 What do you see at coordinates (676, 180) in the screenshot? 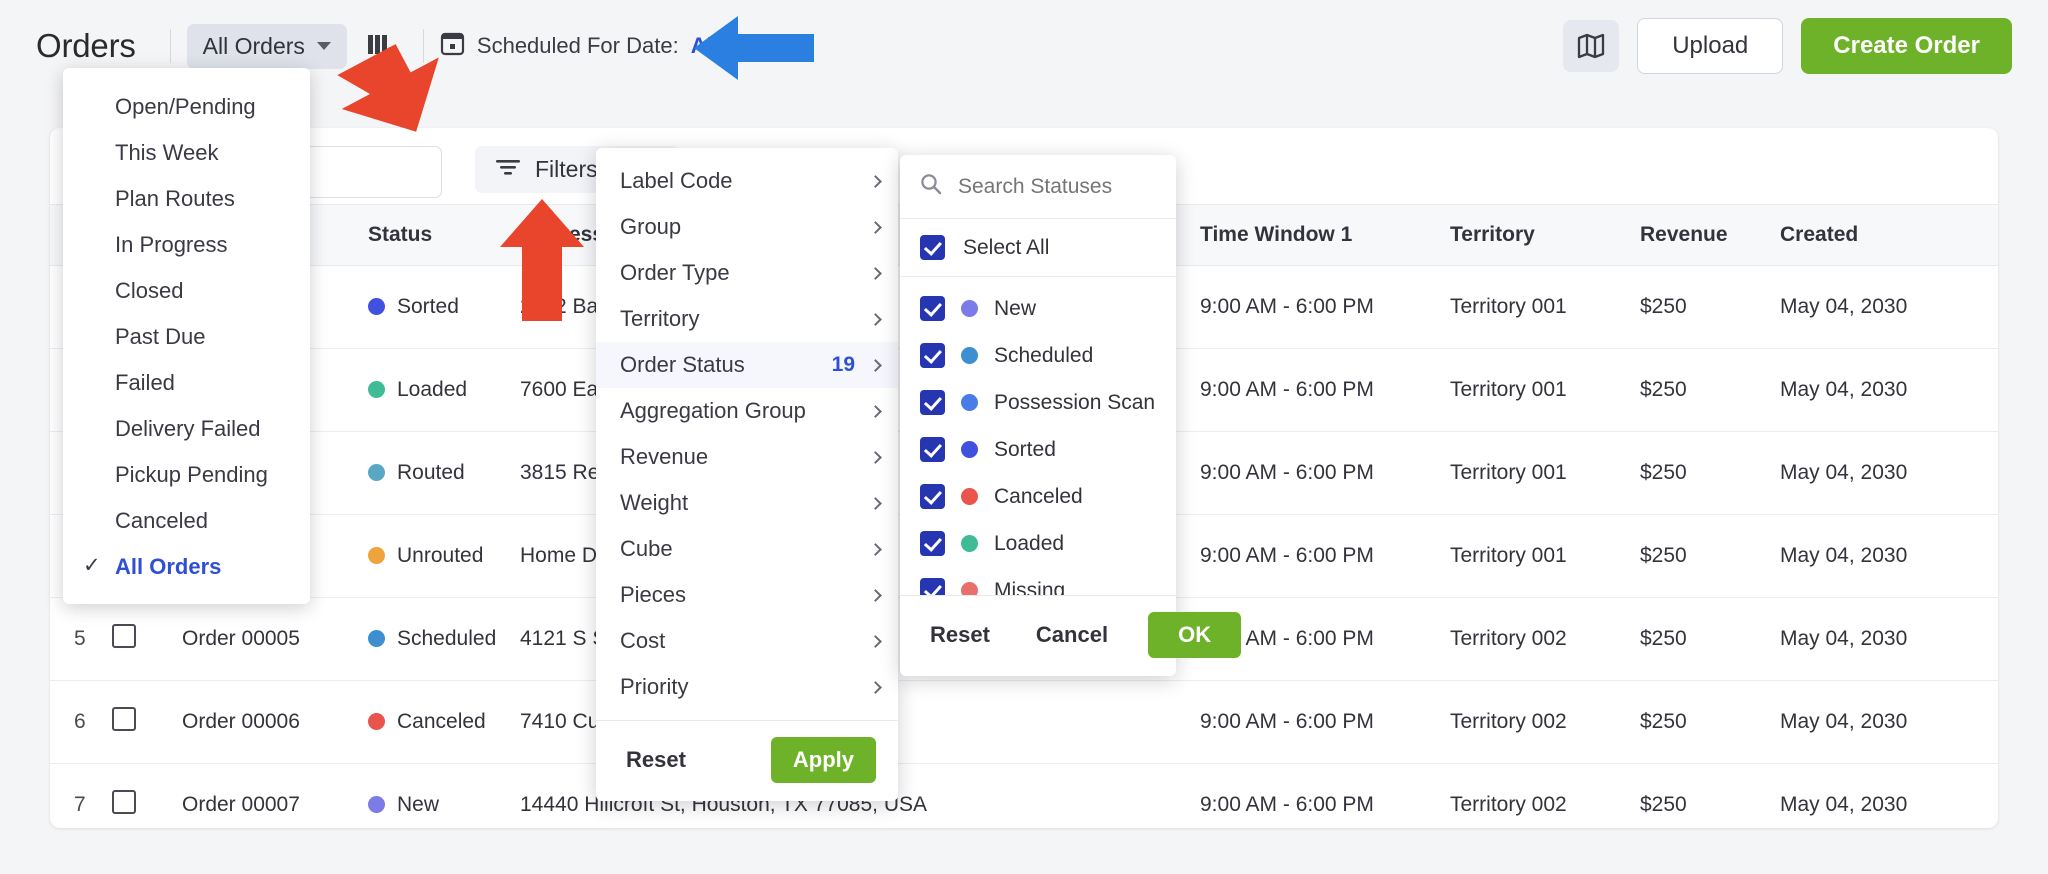
I see `filter-item-label: Label Code` at bounding box center [676, 180].